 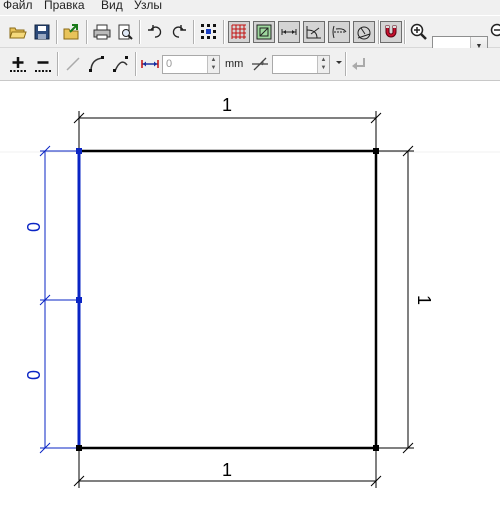 What do you see at coordinates (494, 32) in the screenshot?
I see `zoom-out-icon` at bounding box center [494, 32].